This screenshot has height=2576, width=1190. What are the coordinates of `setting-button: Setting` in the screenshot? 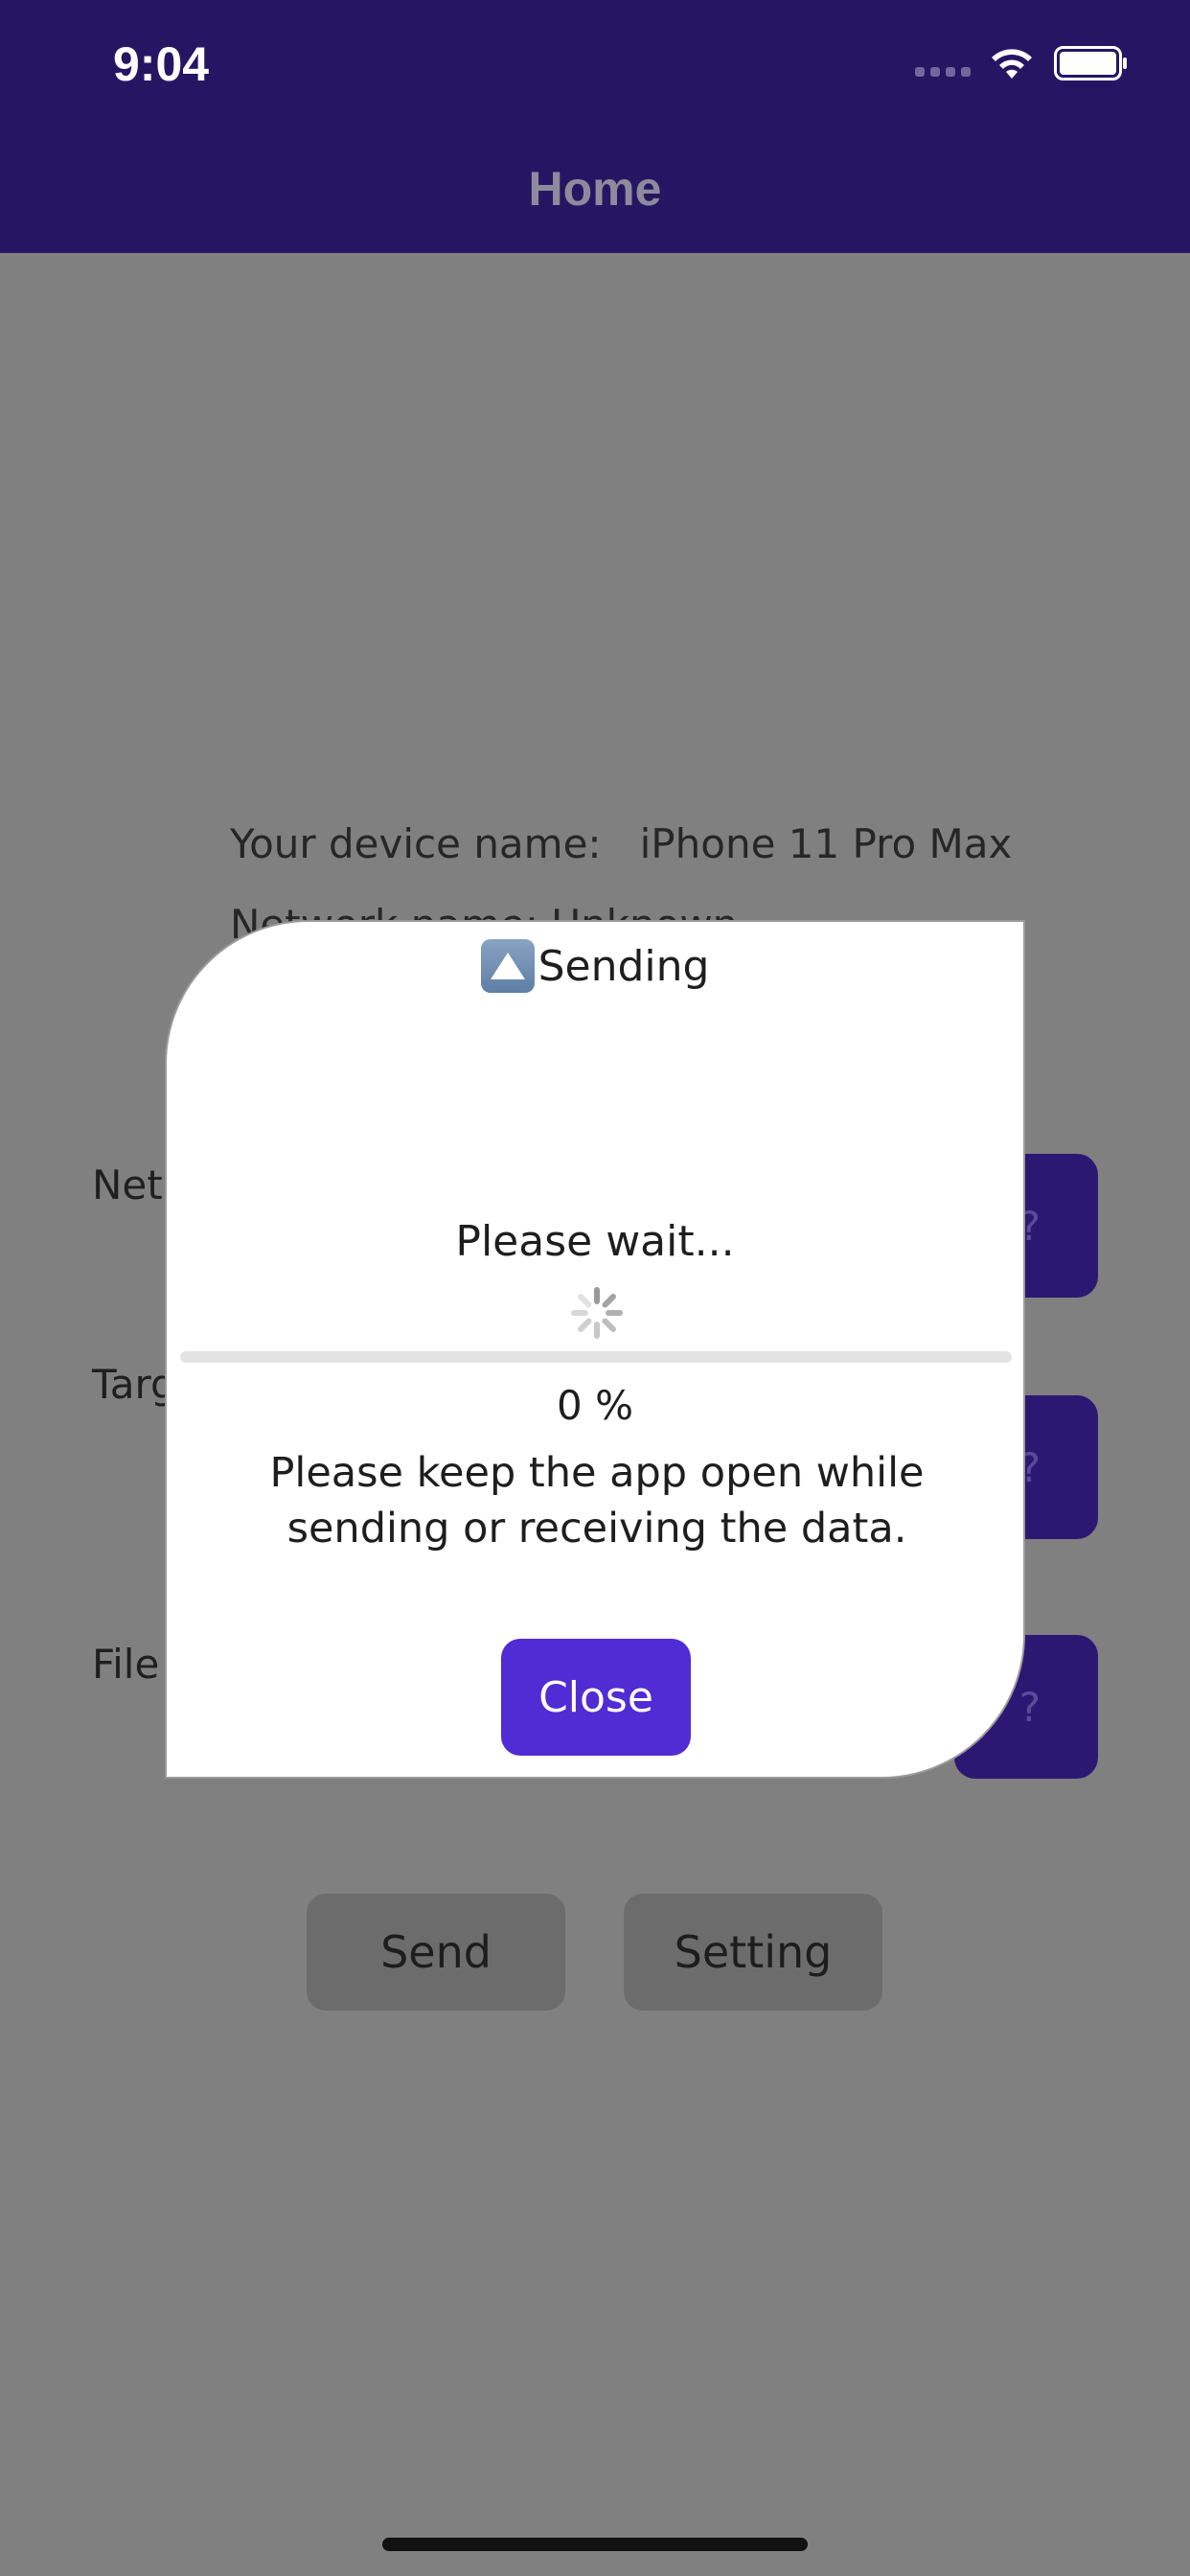 It's located at (753, 1952).